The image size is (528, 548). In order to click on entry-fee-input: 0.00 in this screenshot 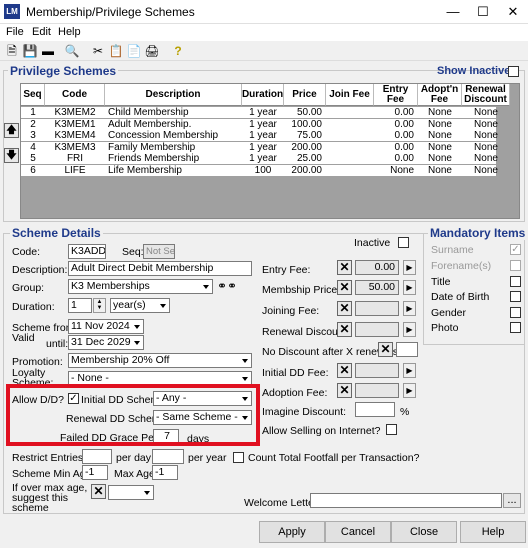, I will do `click(377, 267)`.